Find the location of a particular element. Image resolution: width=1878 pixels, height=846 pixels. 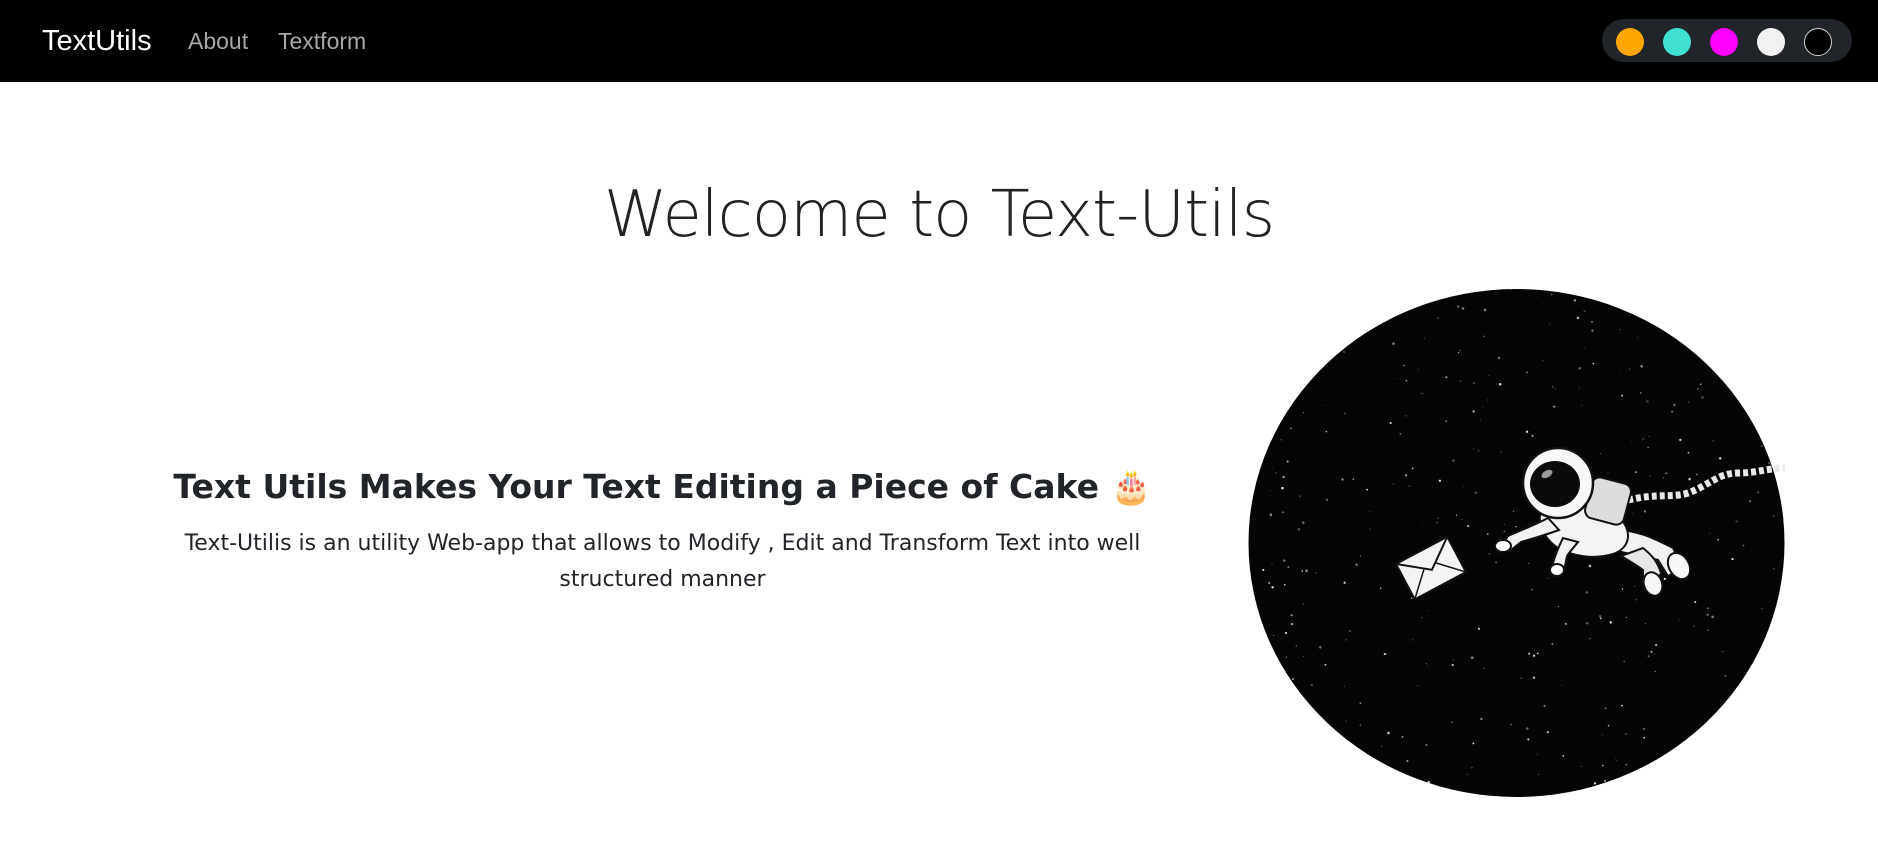

brand-link: TextUtils is located at coordinates (97, 41).